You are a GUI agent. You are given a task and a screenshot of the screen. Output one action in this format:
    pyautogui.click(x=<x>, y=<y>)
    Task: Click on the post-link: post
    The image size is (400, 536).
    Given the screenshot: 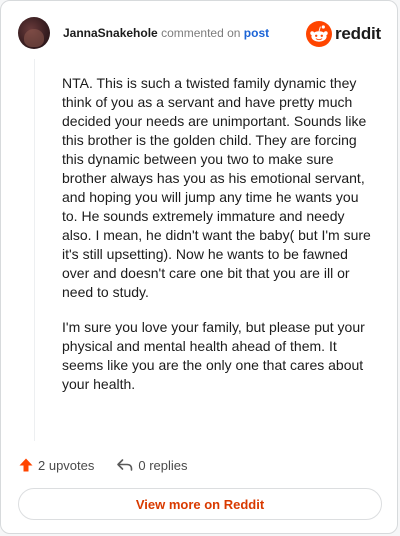 What is the action you would take?
    pyautogui.click(x=256, y=33)
    